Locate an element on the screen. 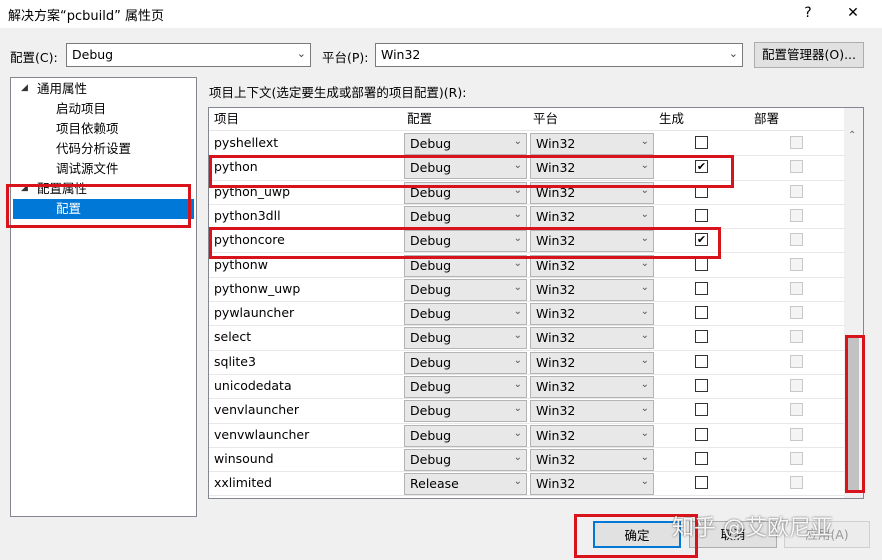 The image size is (882, 560). project-name: pywlauncher is located at coordinates (254, 313).